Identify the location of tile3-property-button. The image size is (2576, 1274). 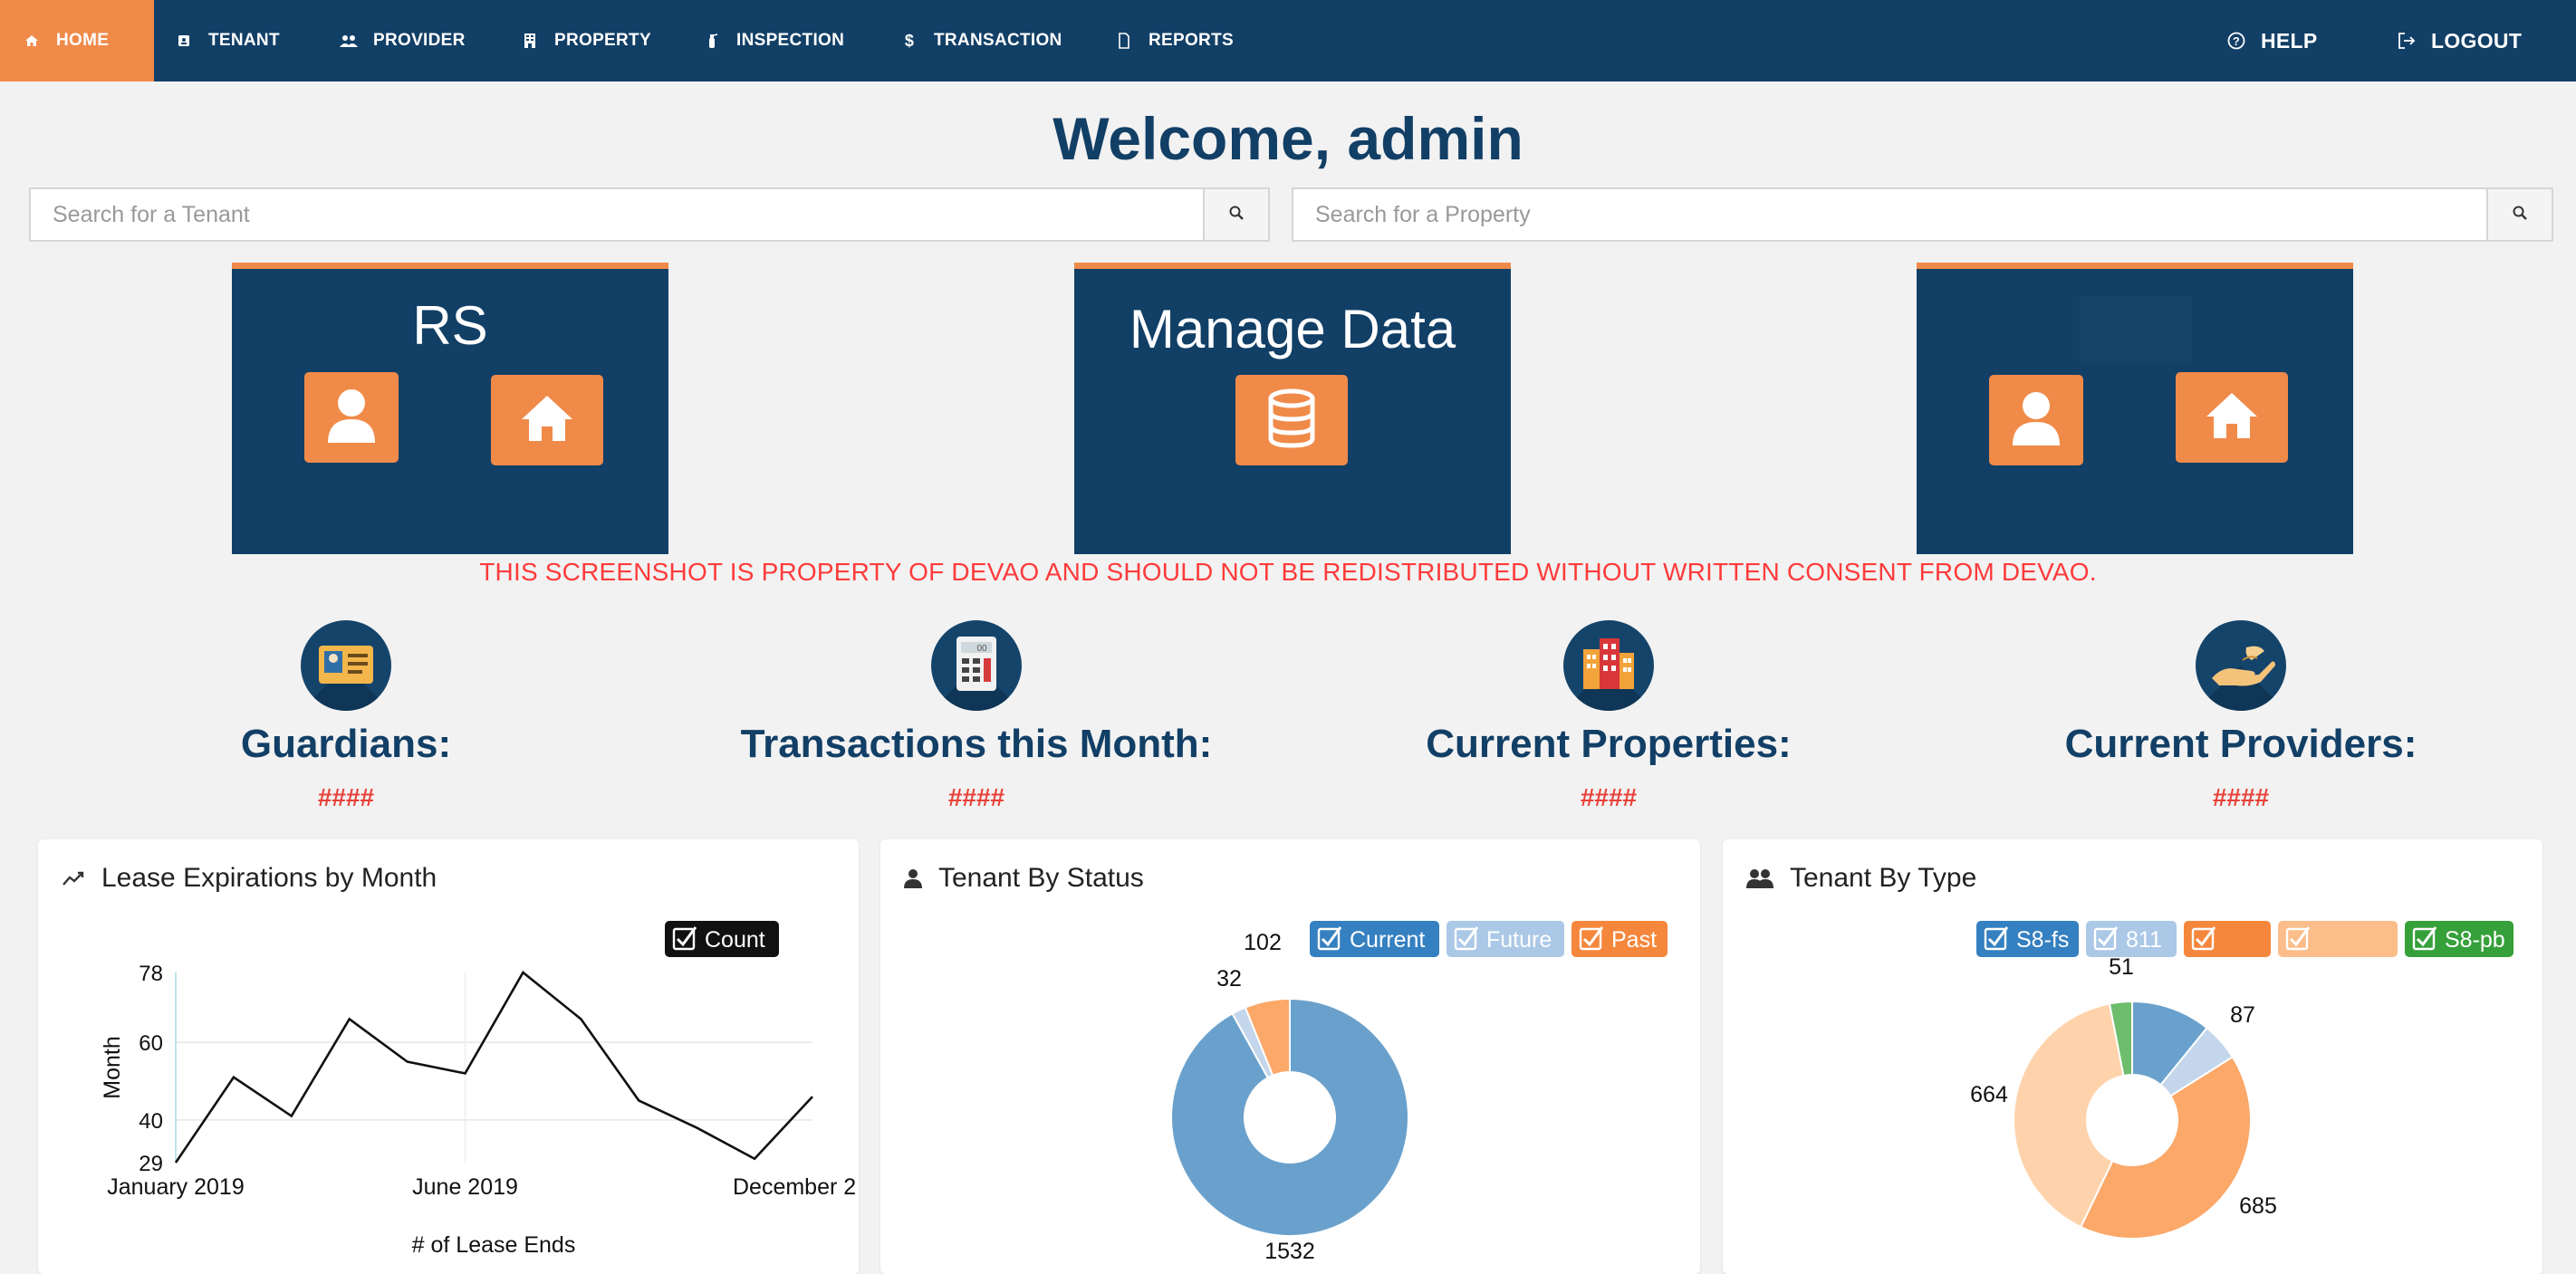
(2232, 417).